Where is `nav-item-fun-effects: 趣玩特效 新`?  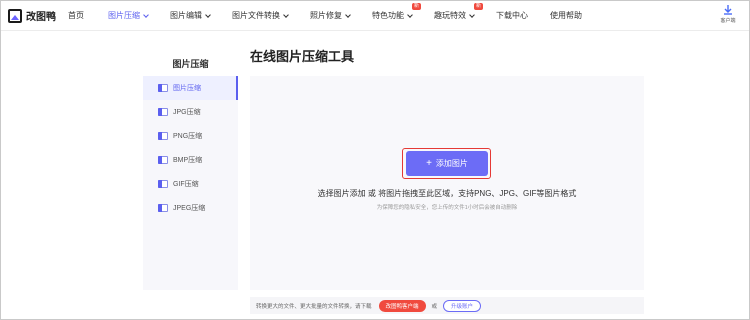
nav-item-fun-effects: 趣玩特效 新 is located at coordinates (458, 15).